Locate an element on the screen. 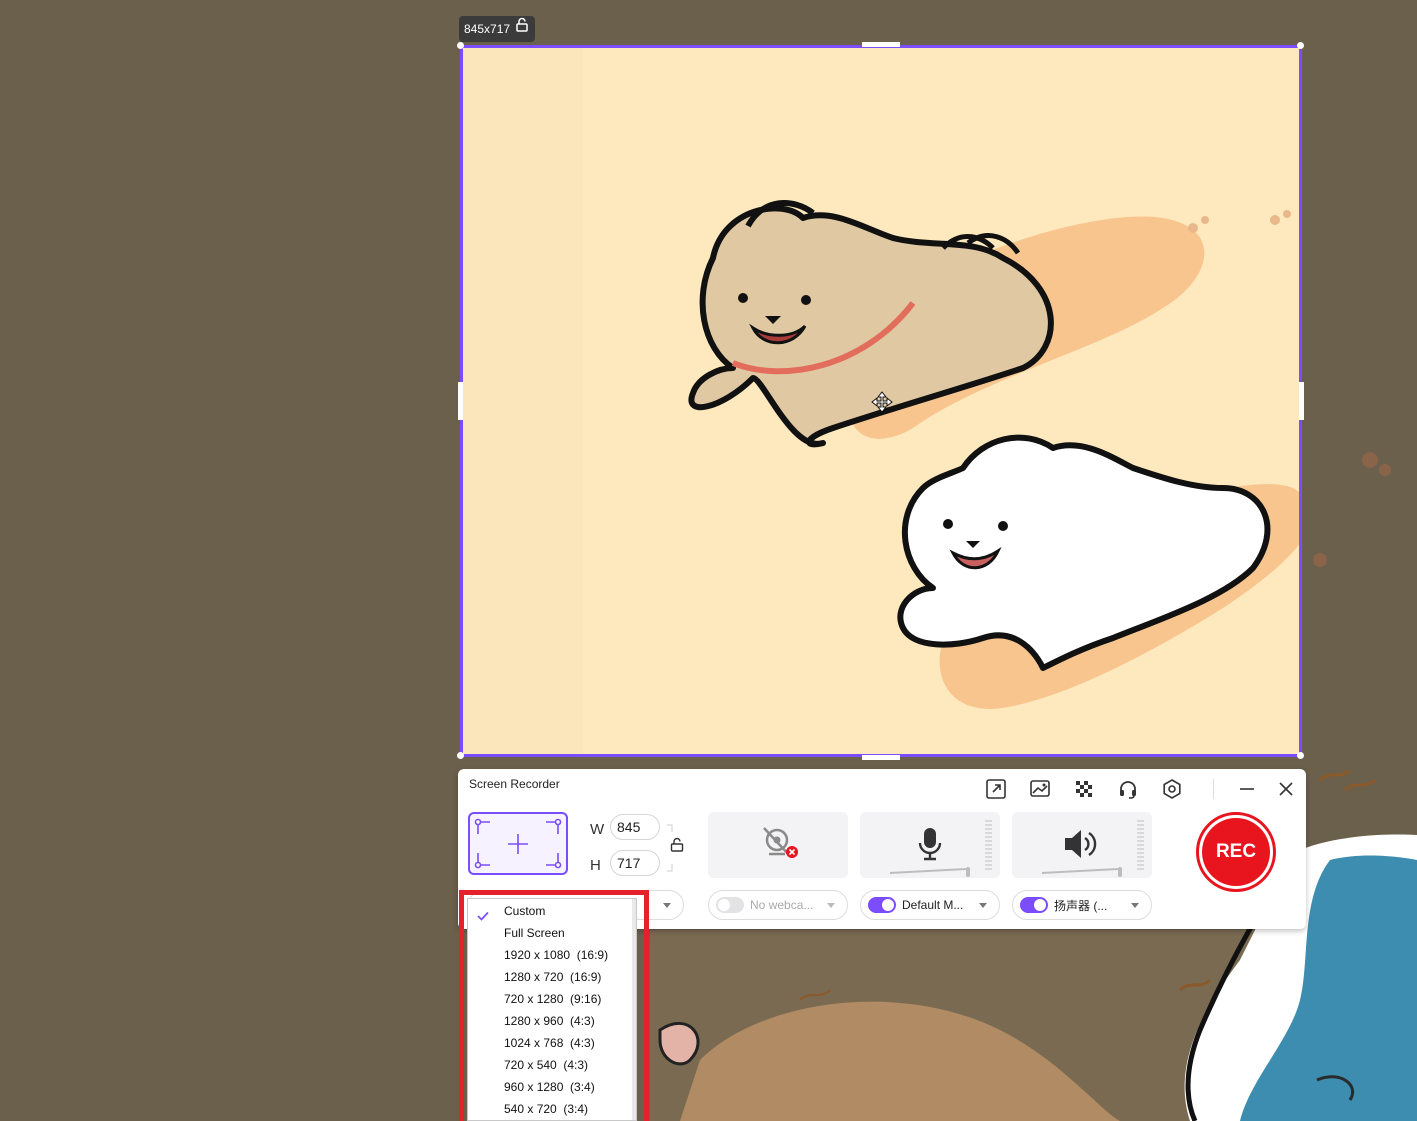 The image size is (1417, 1121). crop-region-icon is located at coordinates (518, 843).